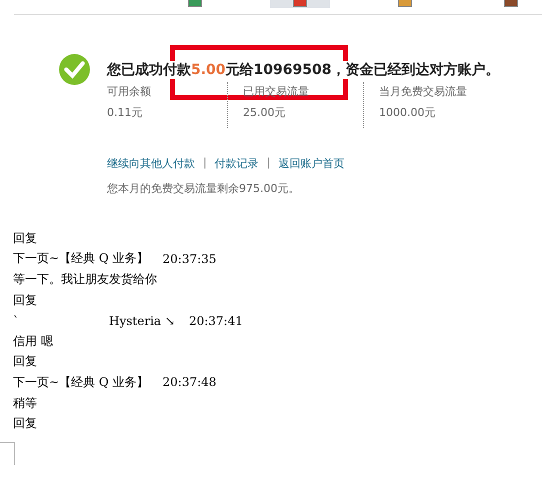 This screenshot has width=542, height=482. What do you see at coordinates (407, 112) in the screenshot?
I see `stat-value: 1000.00元` at bounding box center [407, 112].